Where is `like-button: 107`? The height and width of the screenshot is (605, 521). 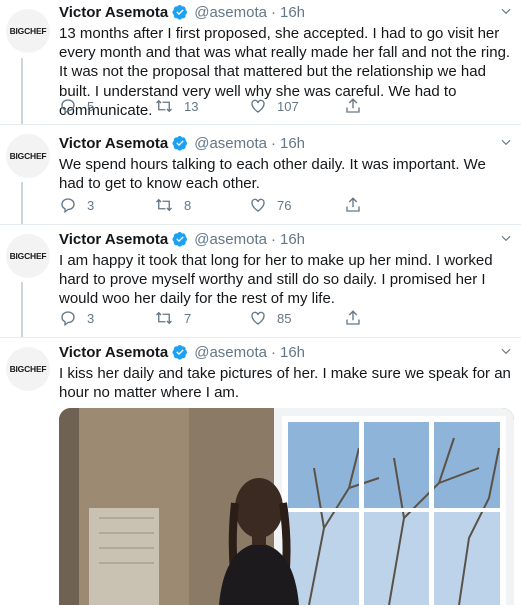 like-button: 107 is located at coordinates (296, 106).